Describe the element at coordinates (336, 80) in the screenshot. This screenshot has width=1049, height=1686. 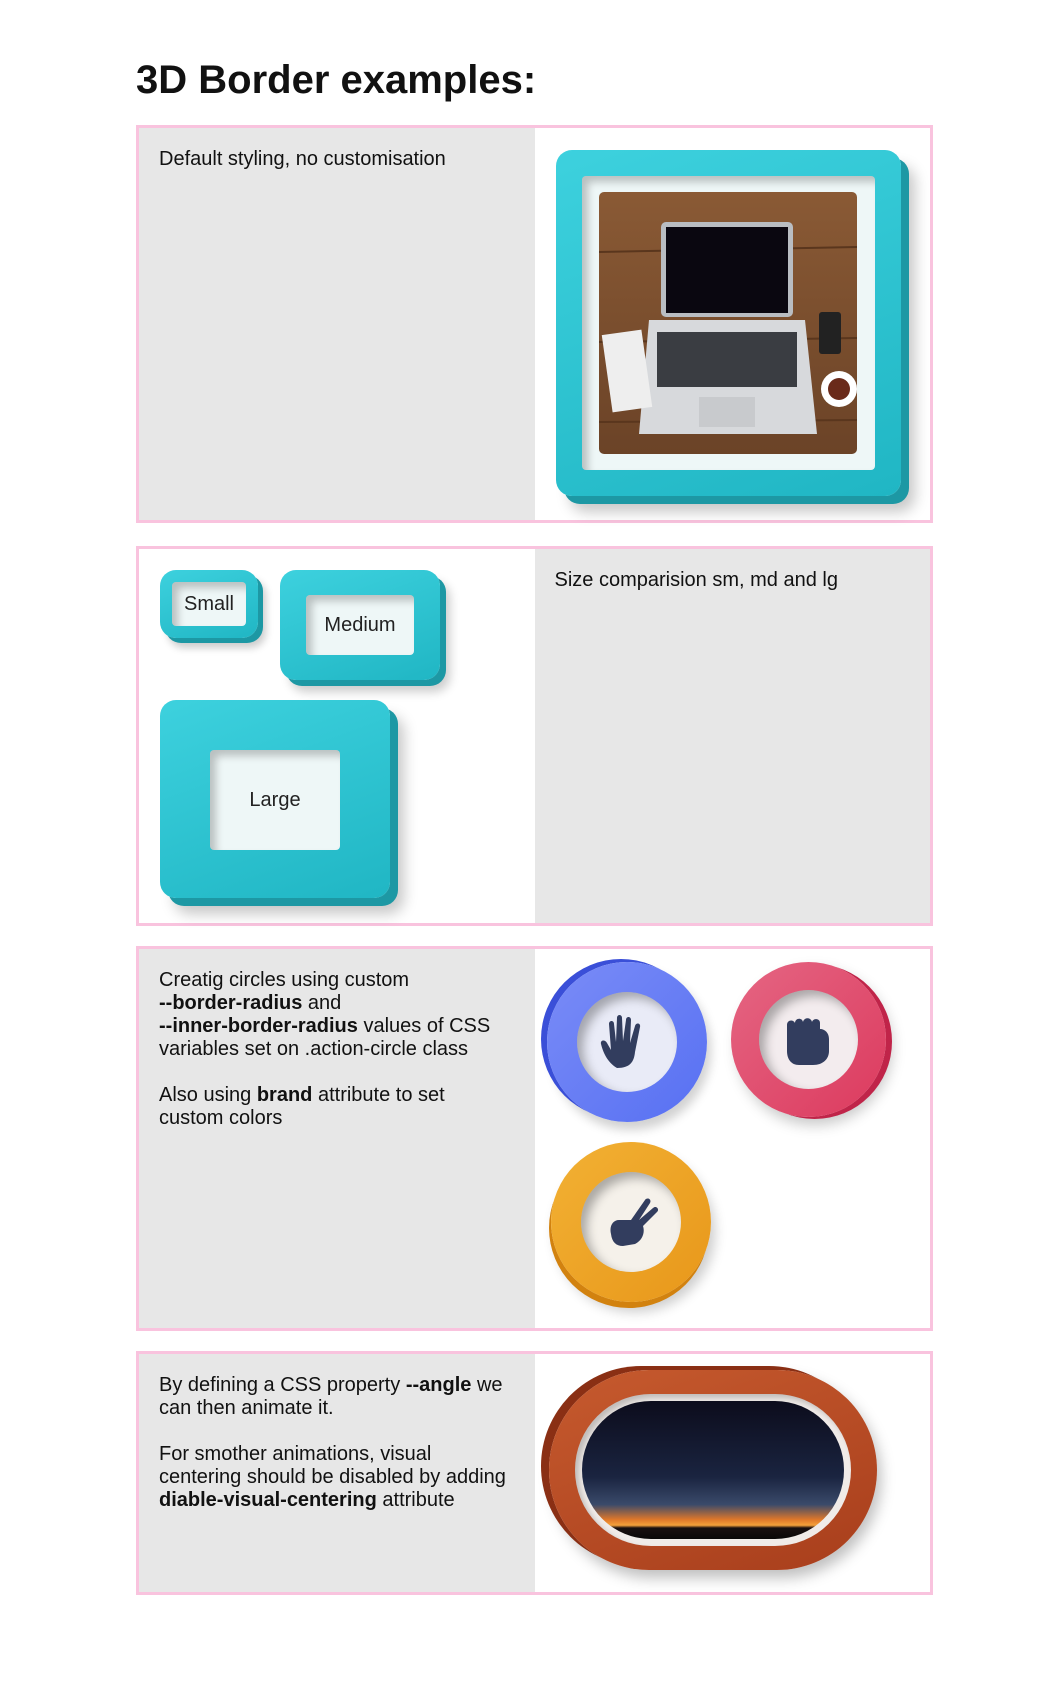
I see `page-title: 3D Border examples:` at that location.